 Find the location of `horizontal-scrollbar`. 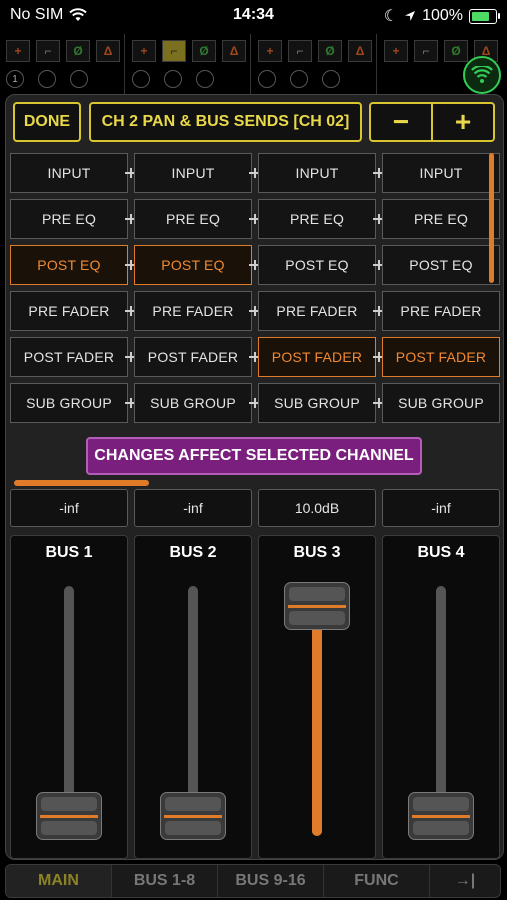

horizontal-scrollbar is located at coordinates (81, 483).